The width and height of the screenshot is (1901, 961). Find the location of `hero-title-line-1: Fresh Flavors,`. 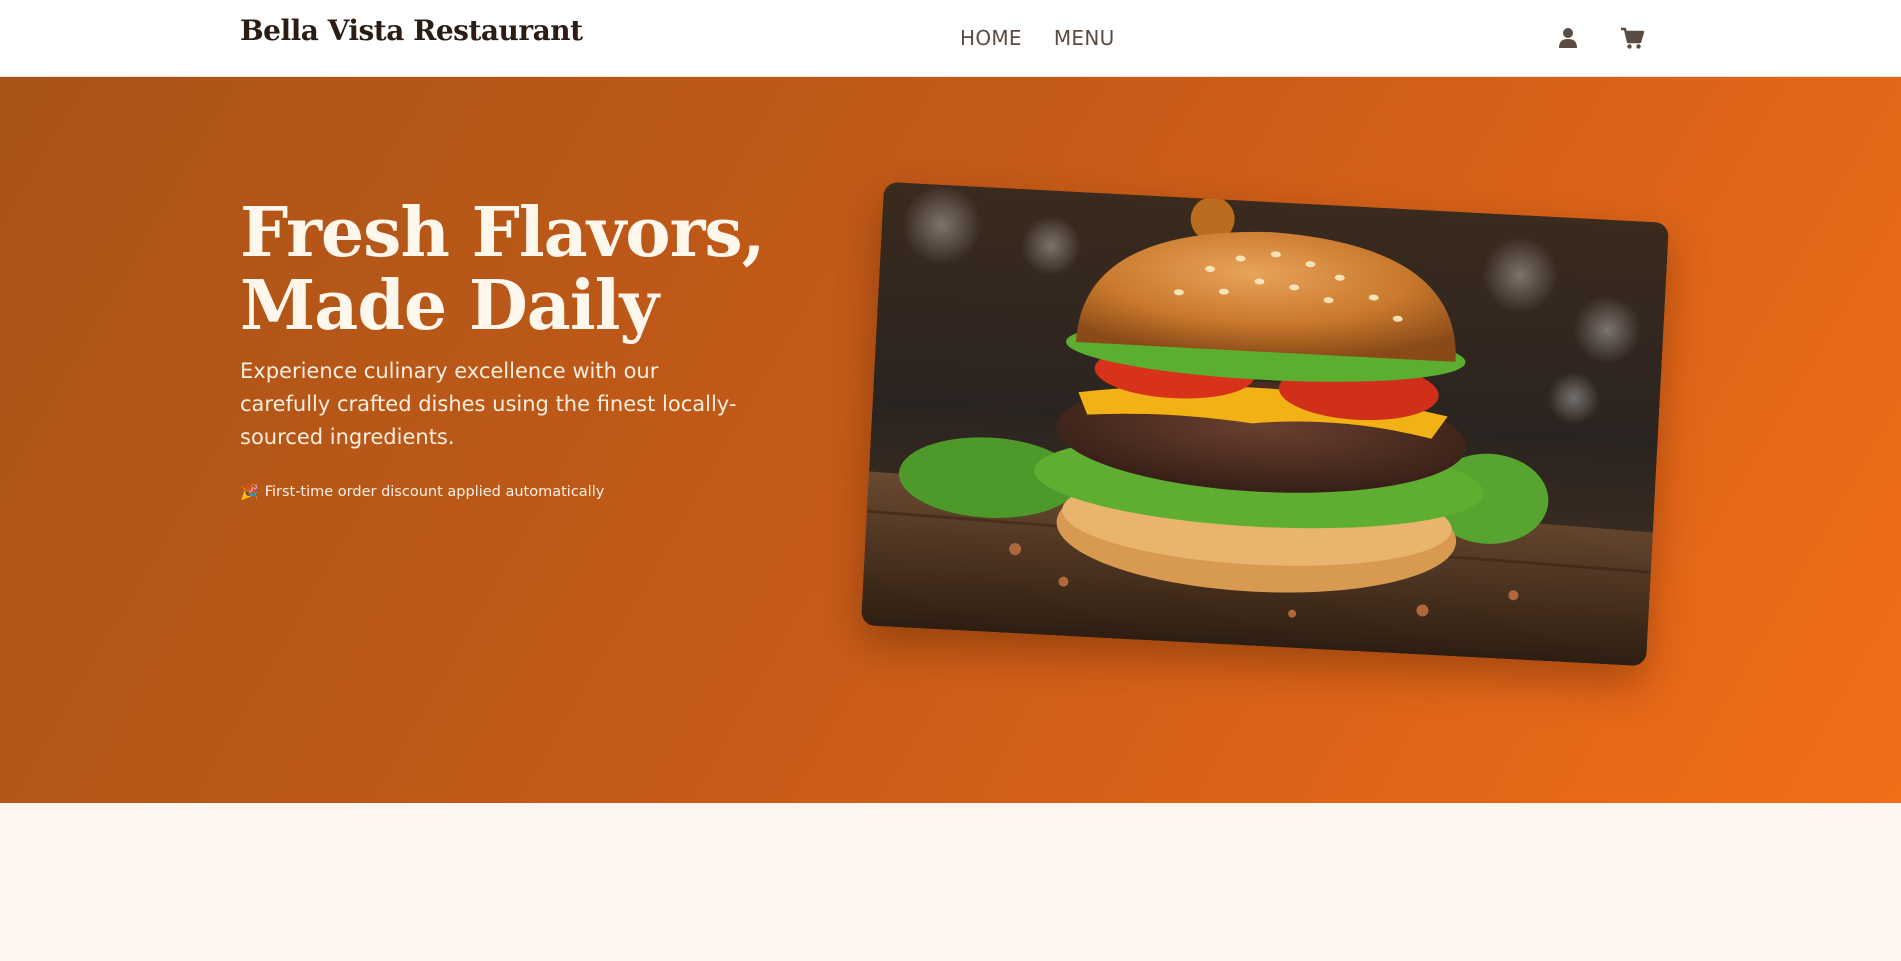

hero-title-line-1: Fresh Flavors, is located at coordinates (502, 233).